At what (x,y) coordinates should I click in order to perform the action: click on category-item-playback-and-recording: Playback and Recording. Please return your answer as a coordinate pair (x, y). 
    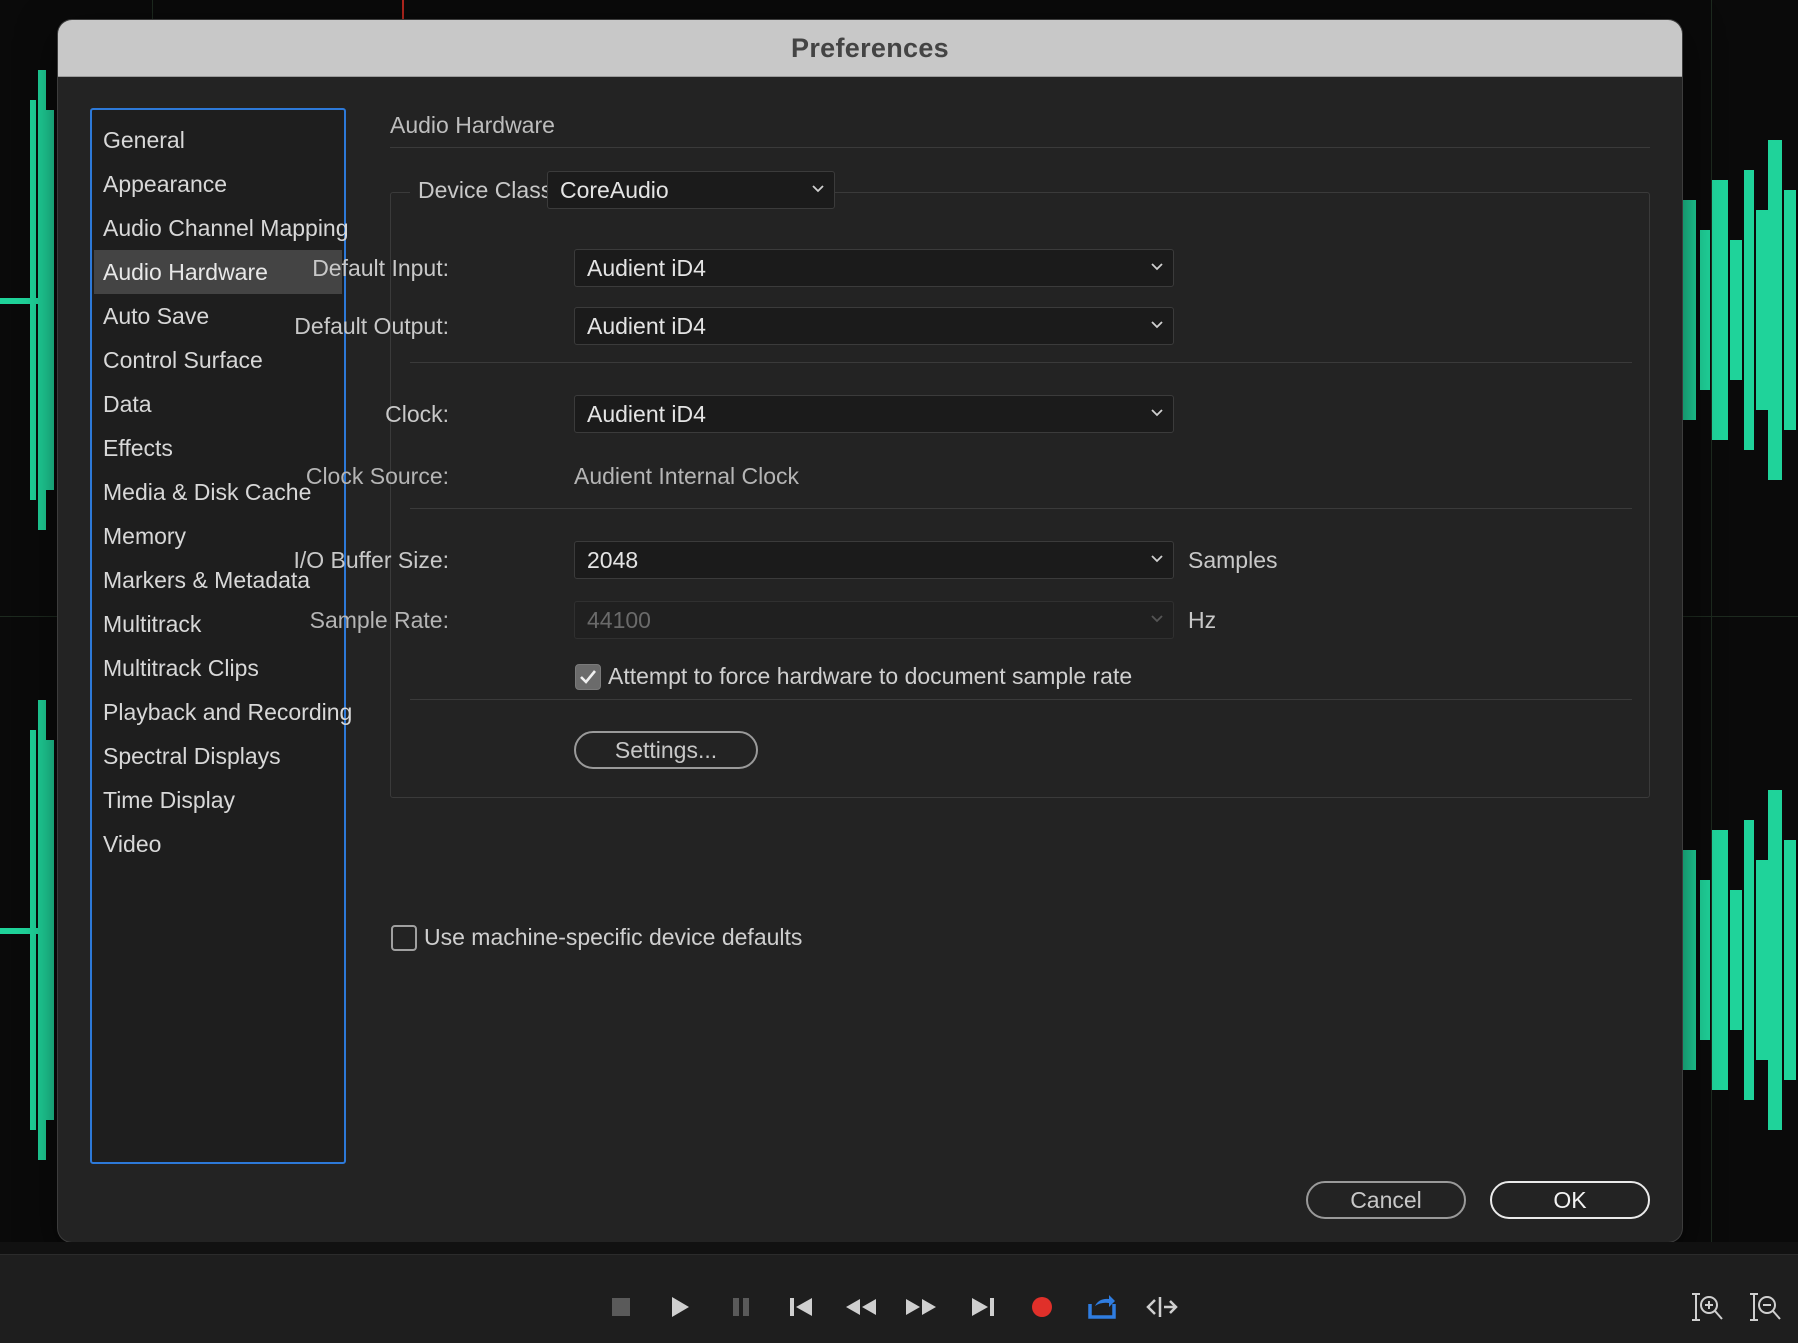
    Looking at the image, I should click on (223, 712).